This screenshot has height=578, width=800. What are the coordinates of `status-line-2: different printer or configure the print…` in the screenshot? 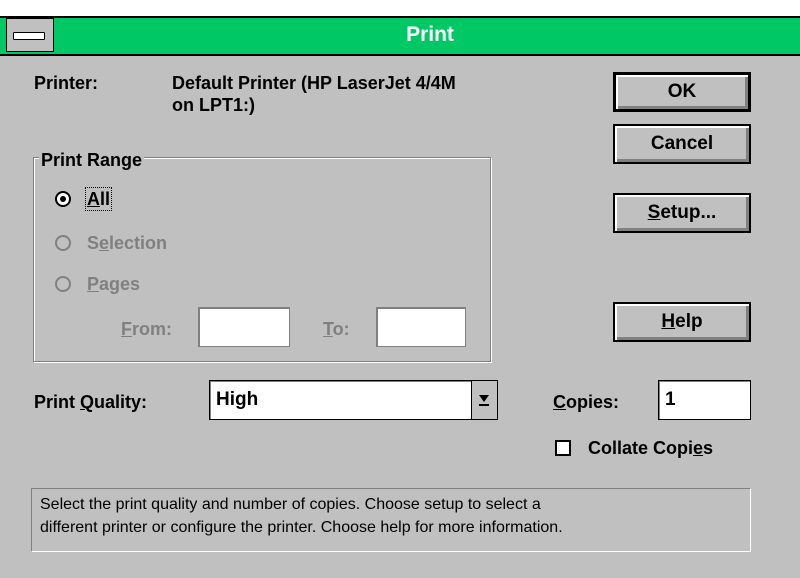 It's located at (301, 527).